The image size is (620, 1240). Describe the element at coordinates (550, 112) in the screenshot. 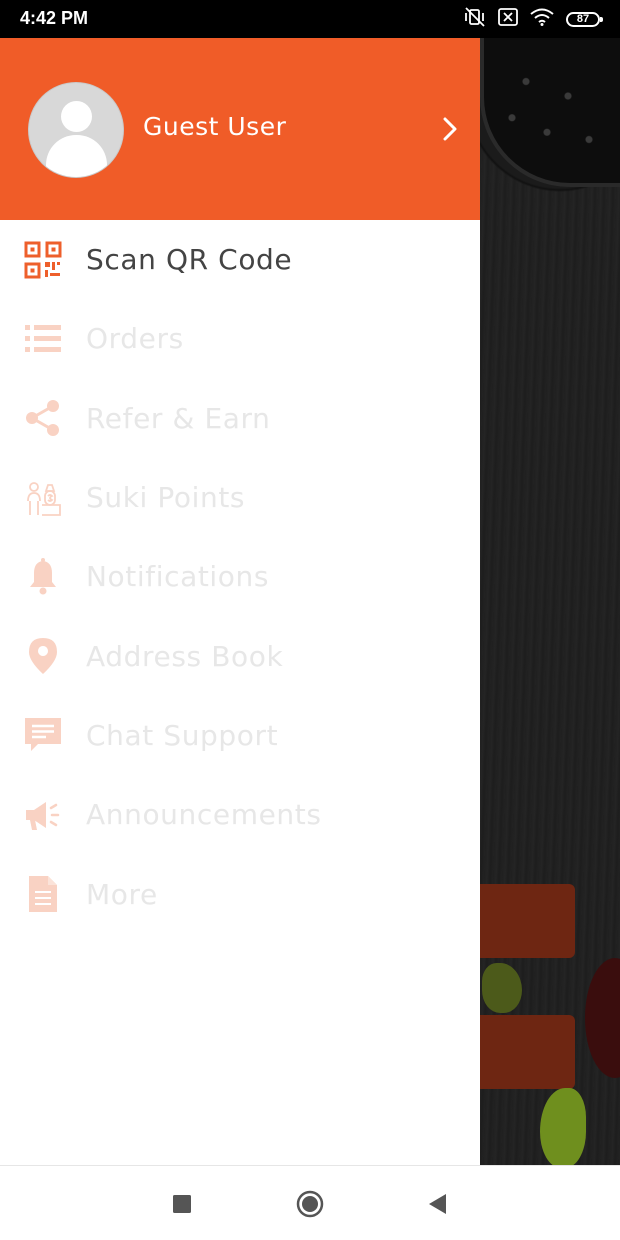

I see `bean-bowl-image` at that location.